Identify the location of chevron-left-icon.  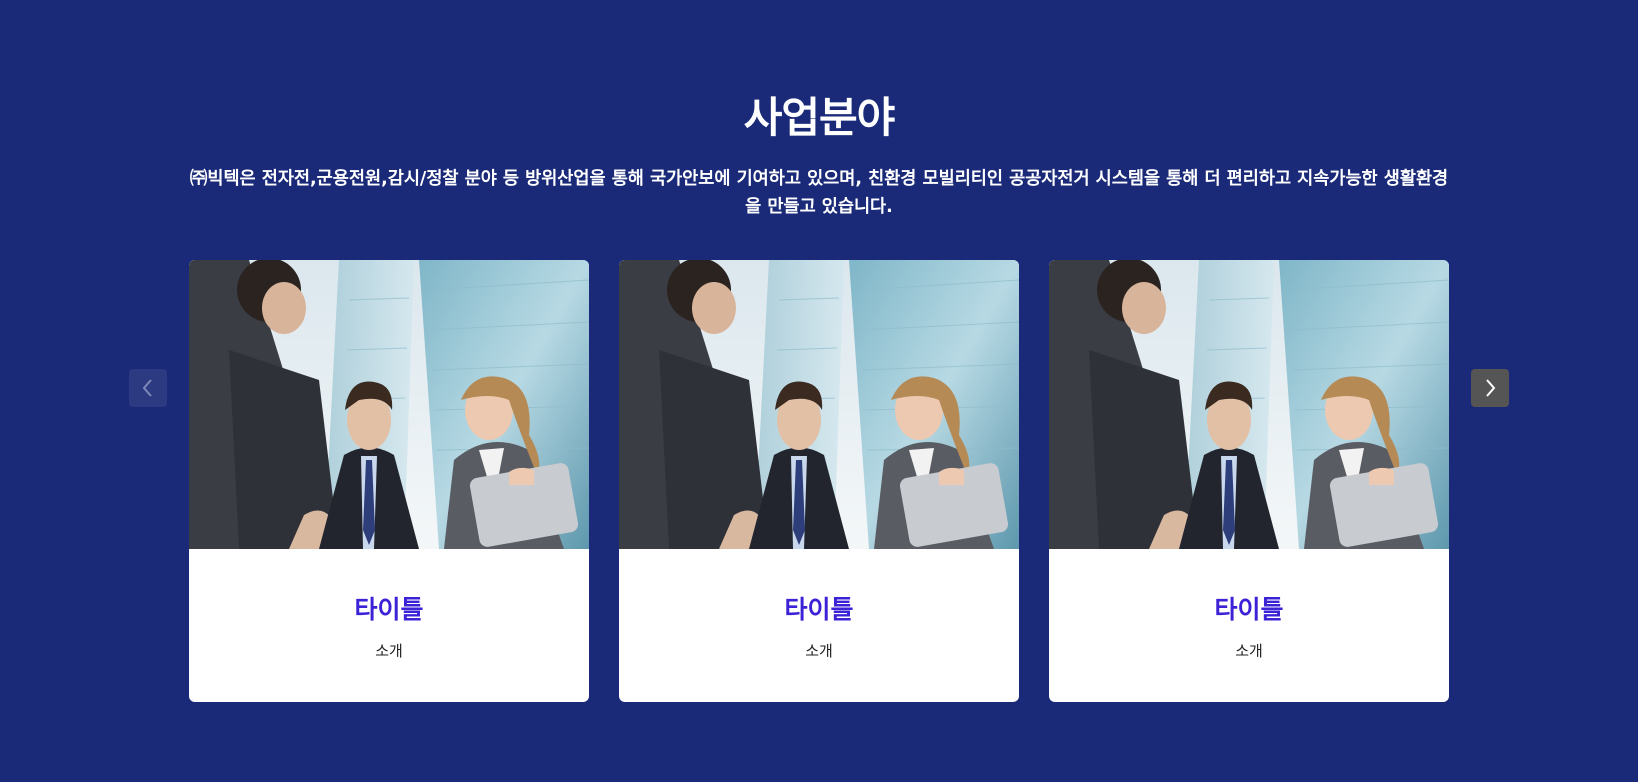
(147, 388).